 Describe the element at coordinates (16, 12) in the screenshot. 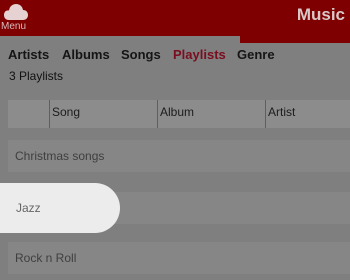

I see `cloud-icon` at that location.